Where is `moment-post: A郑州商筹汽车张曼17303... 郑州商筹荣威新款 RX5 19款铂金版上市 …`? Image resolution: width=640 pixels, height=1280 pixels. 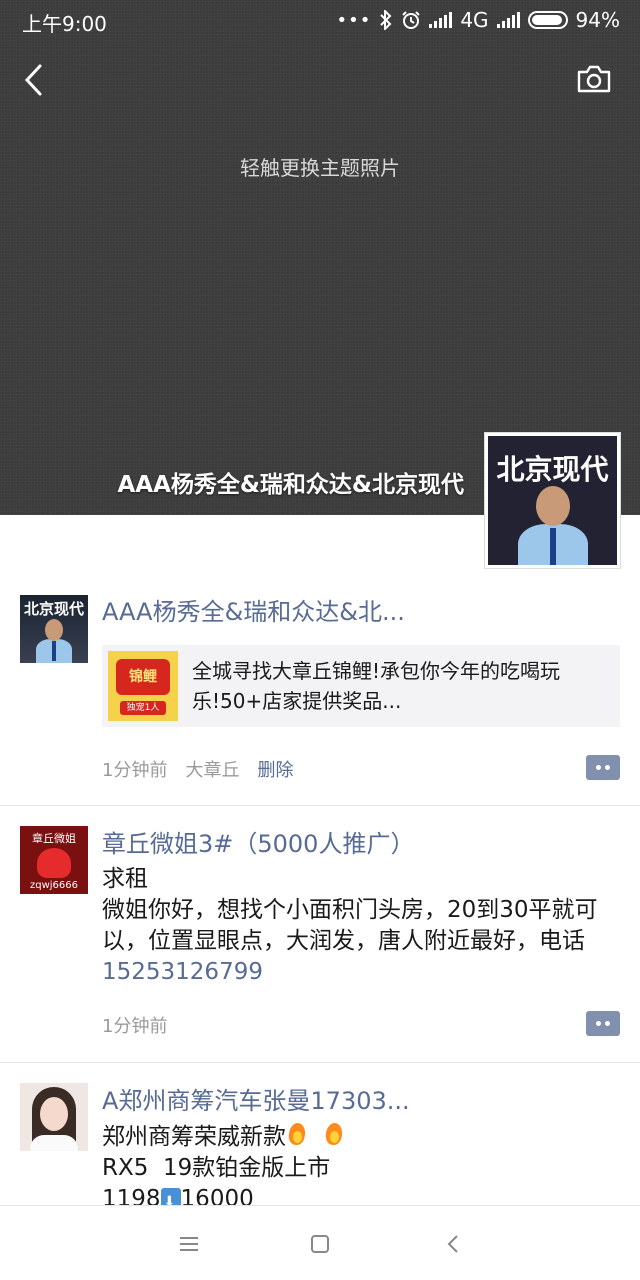 moment-post: A郑州商筹汽车张曼17303... 郑州商筹荣威新款 RX5 19款铂金版上市 … is located at coordinates (320, 1134).